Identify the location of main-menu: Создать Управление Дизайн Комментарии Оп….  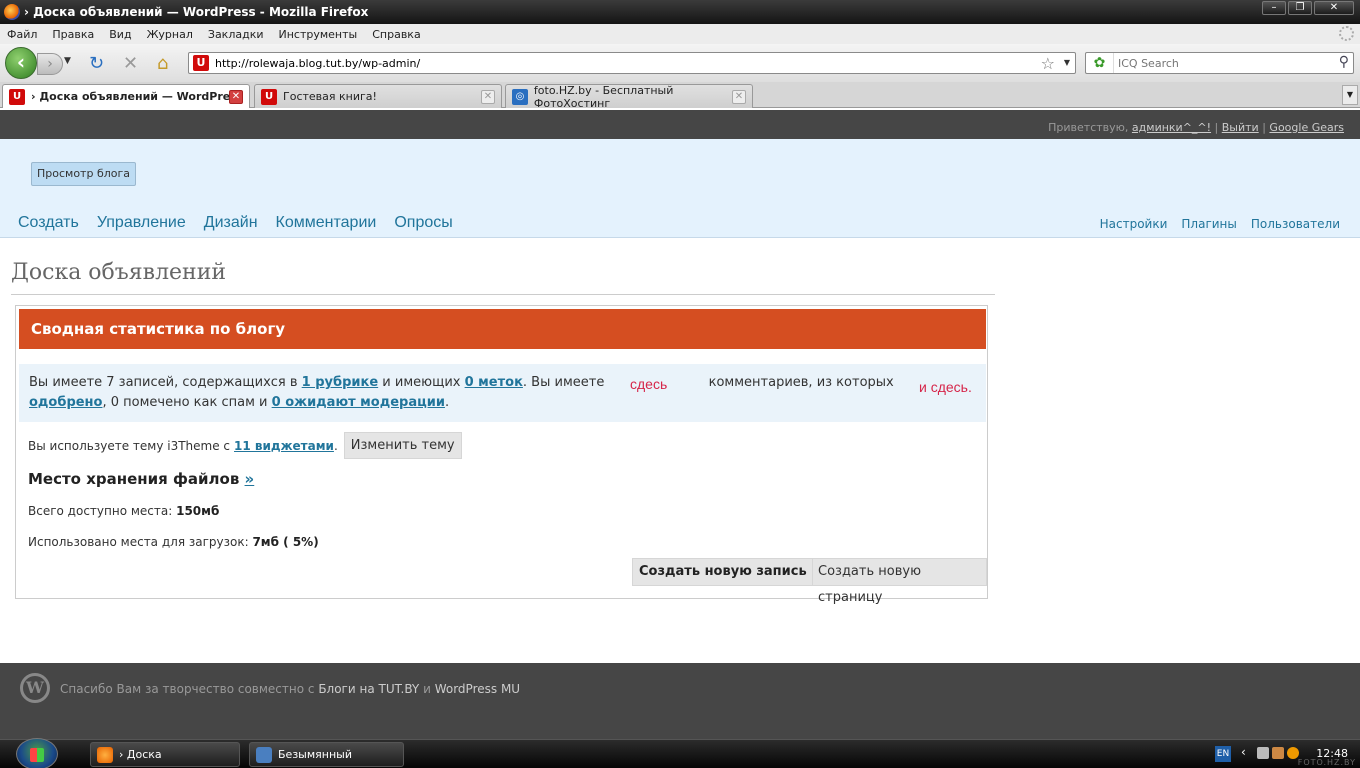
(235, 223).